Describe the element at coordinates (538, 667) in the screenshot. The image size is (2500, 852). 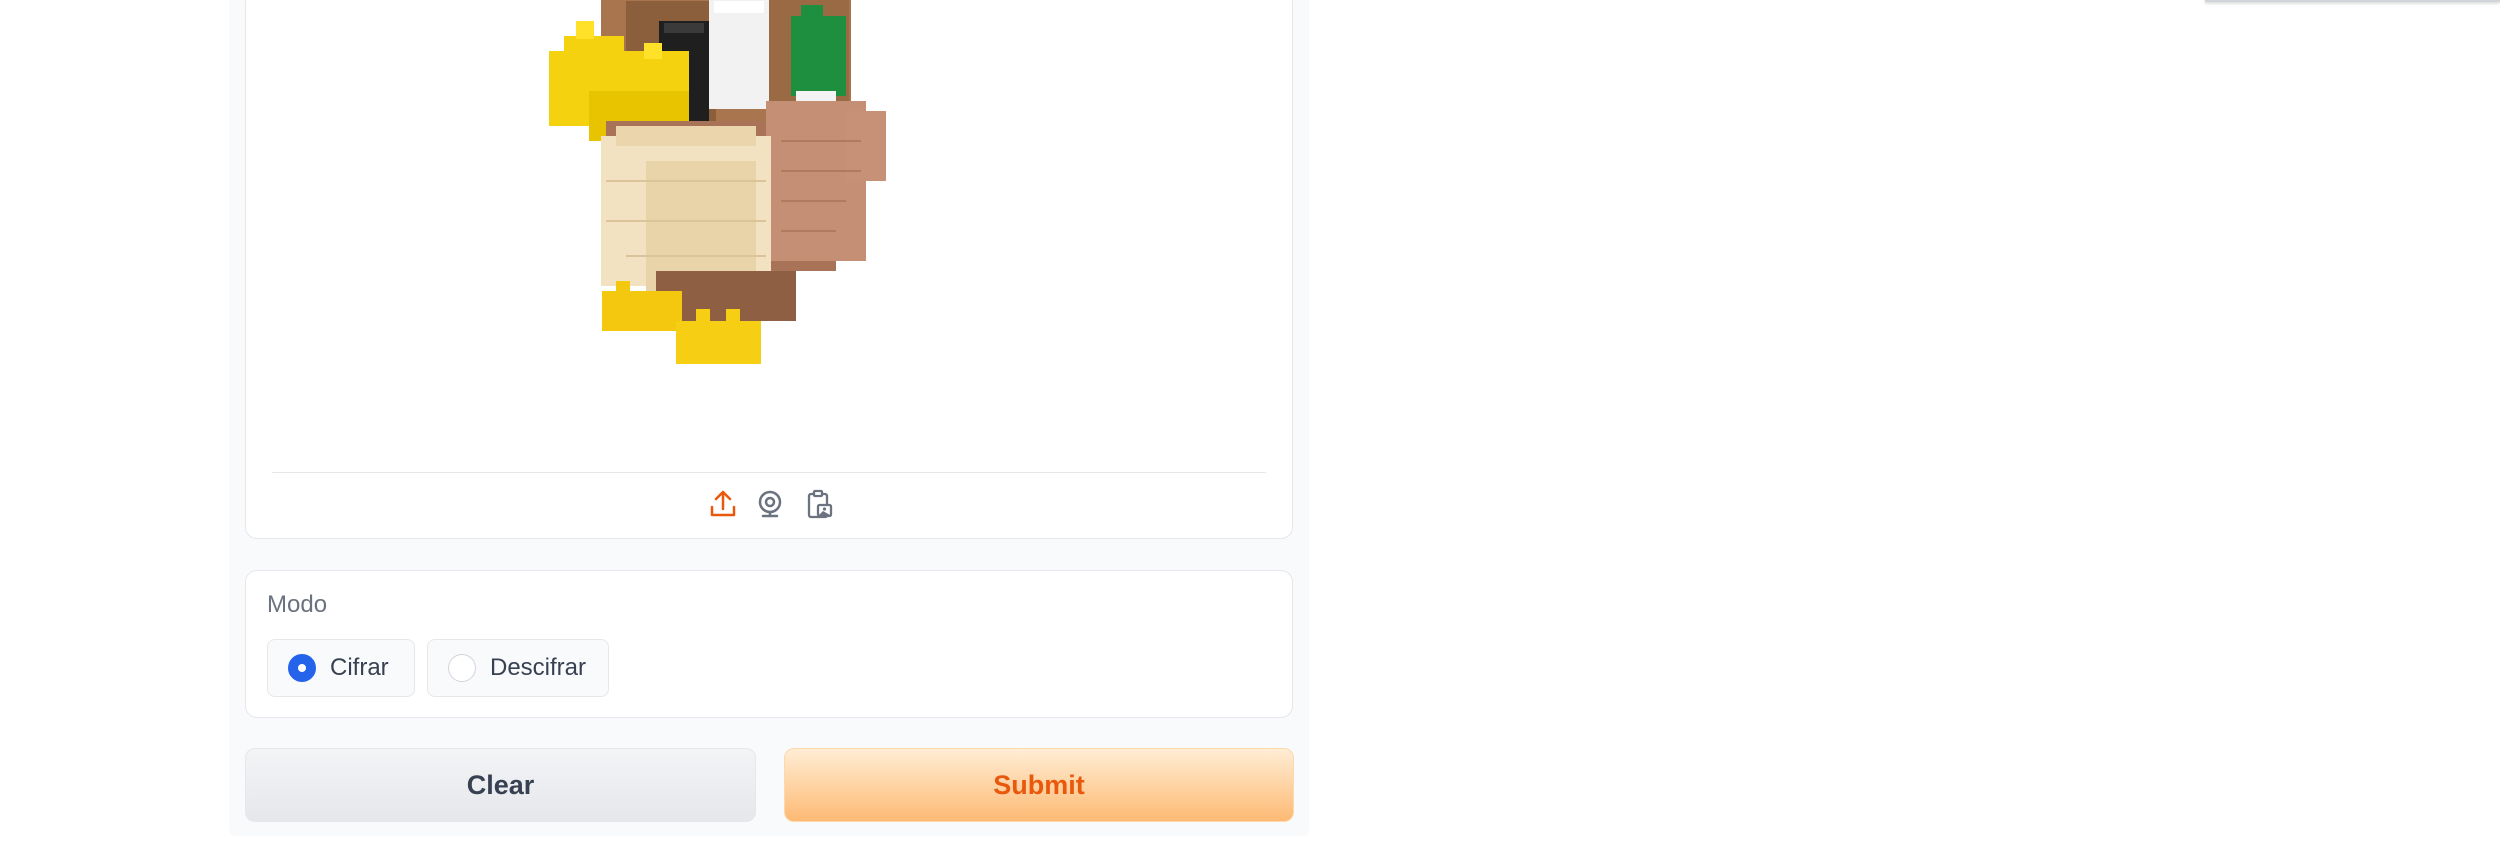
I see `radio-descifrar-label: Descifrar` at that location.